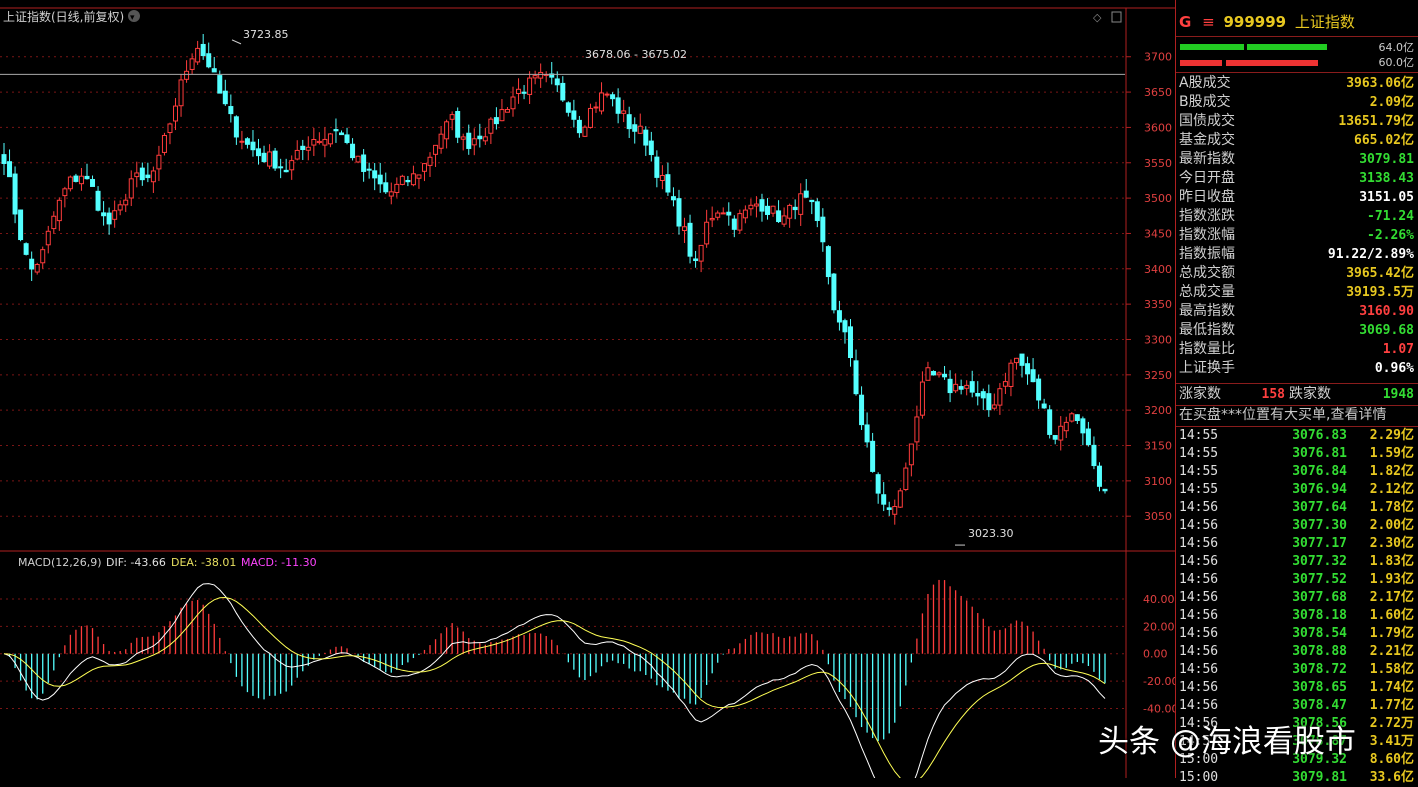 This screenshot has height=787, width=1418. What do you see at coordinates (1296, 102) in the screenshot?
I see `stat-row: B股成交 2.09亿` at bounding box center [1296, 102].